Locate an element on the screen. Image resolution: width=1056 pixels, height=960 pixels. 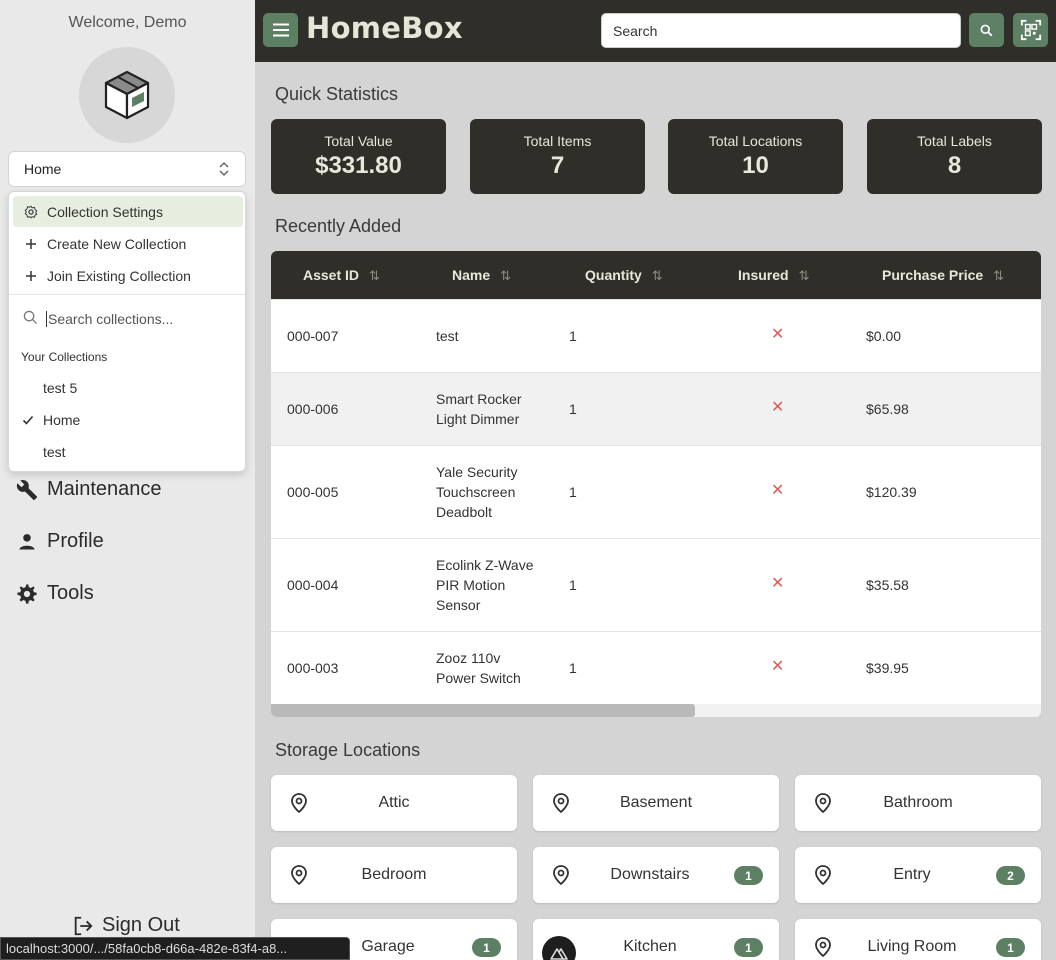
chevron-up-down-icon is located at coordinates (224, 169).